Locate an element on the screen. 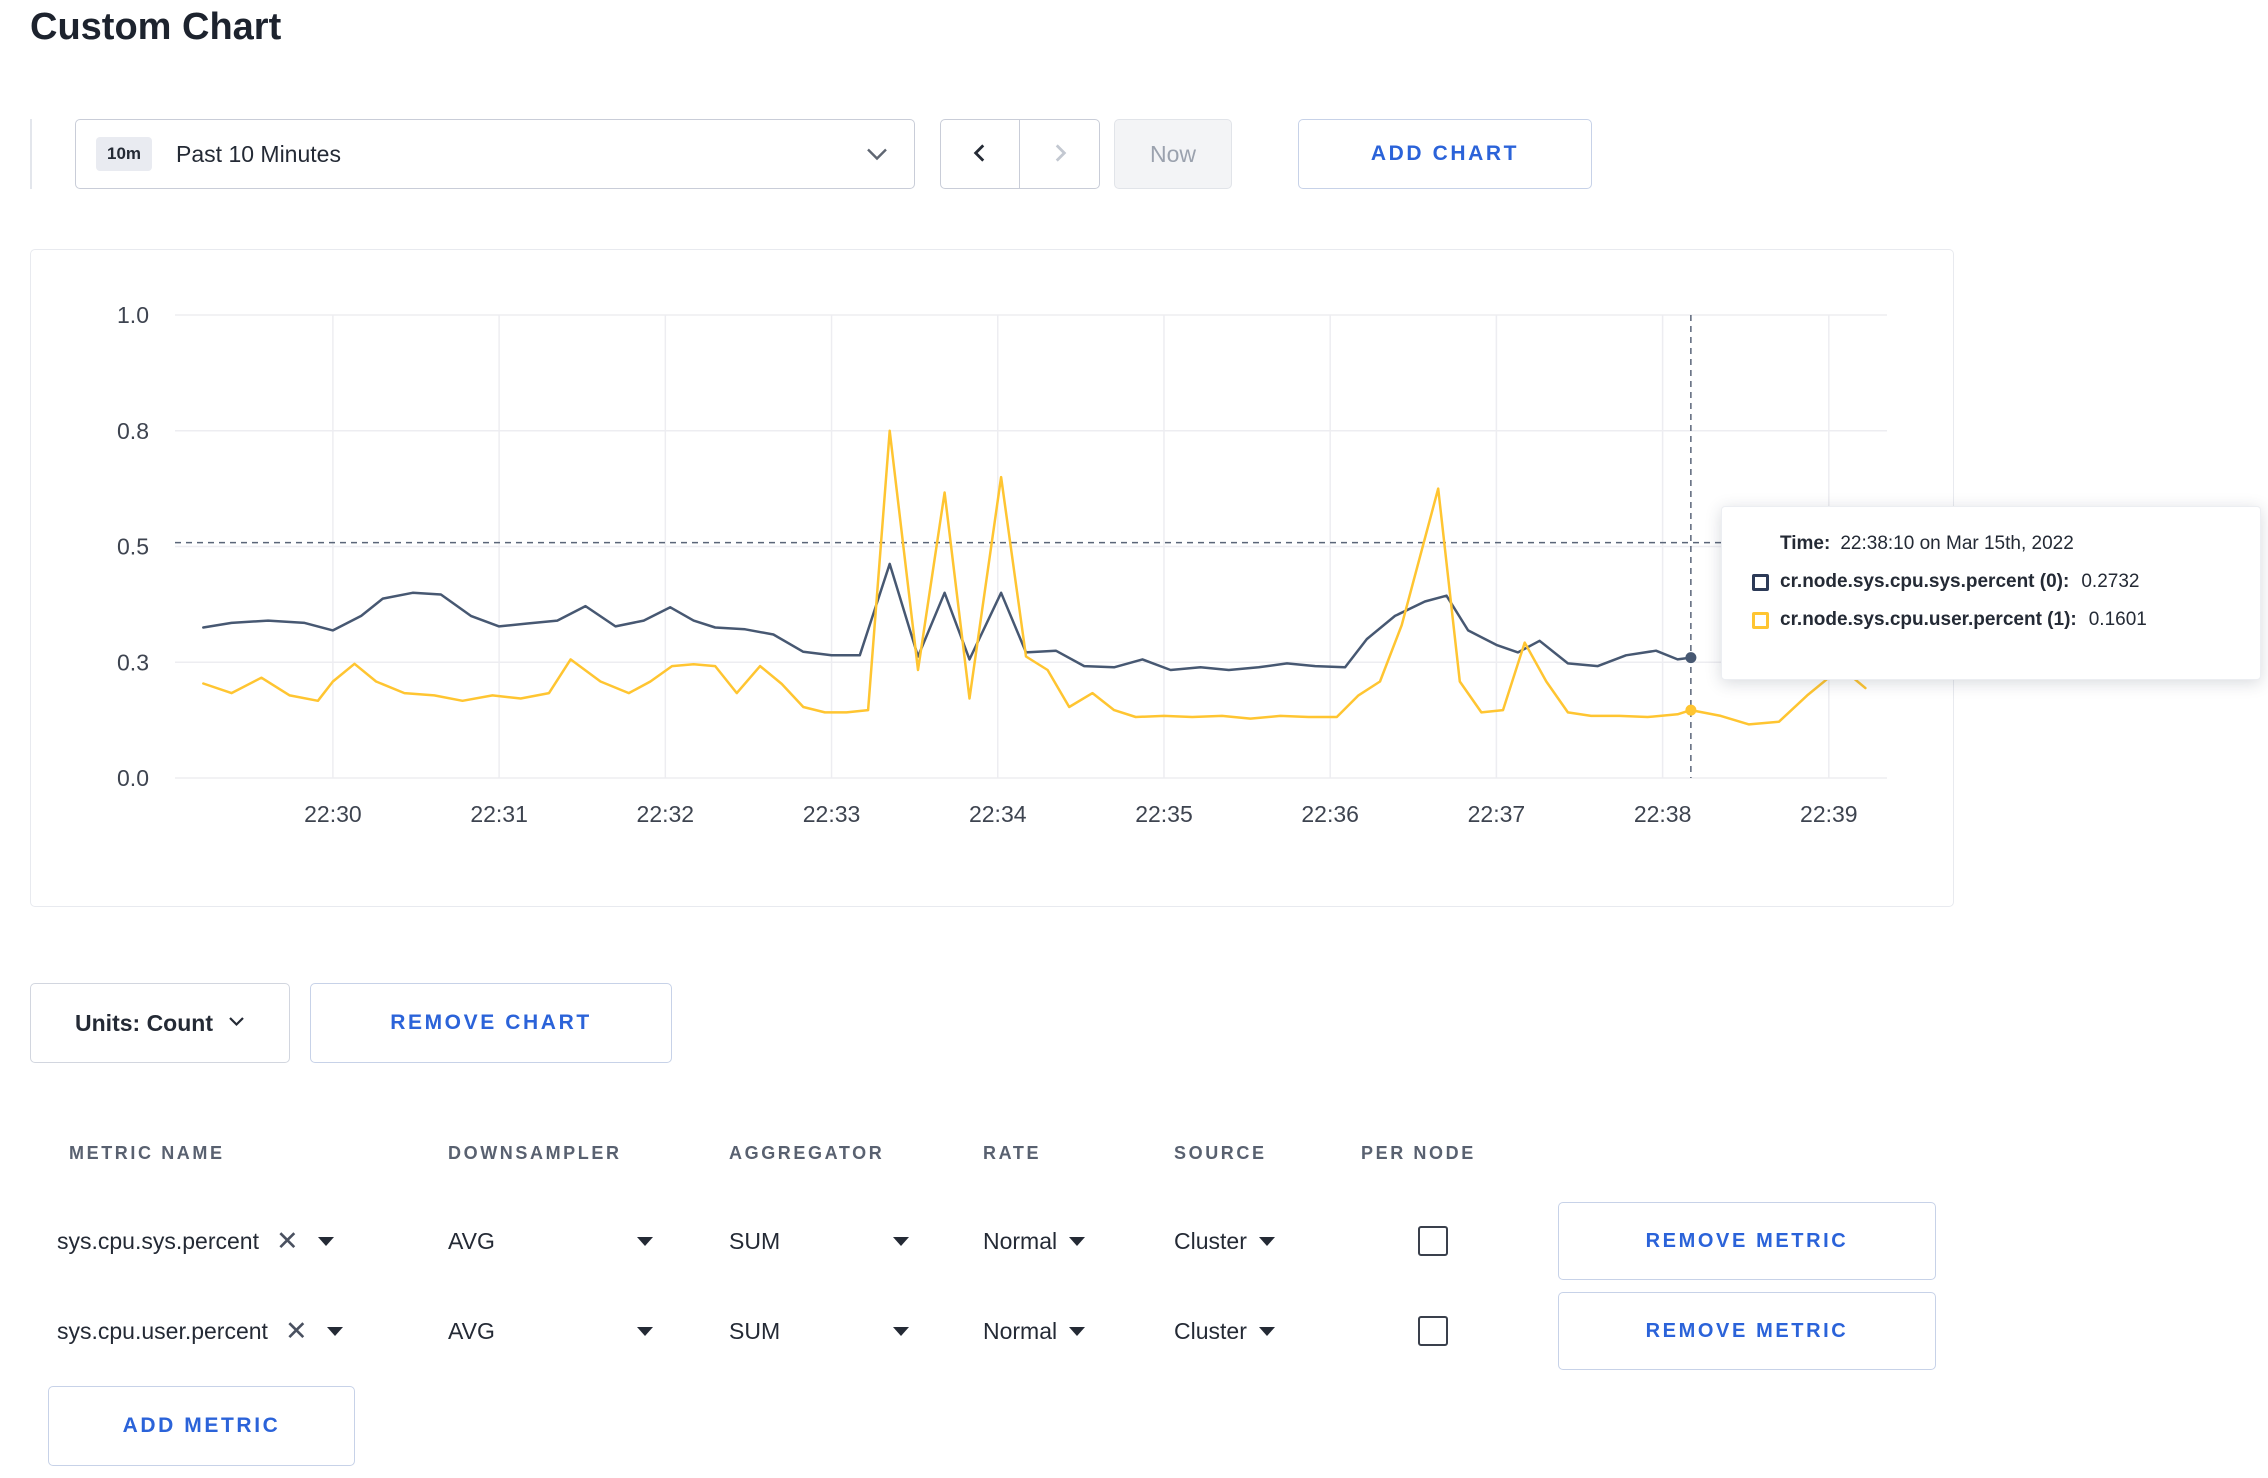  column-header-per-node: PER NODE is located at coordinates (1418, 1153).